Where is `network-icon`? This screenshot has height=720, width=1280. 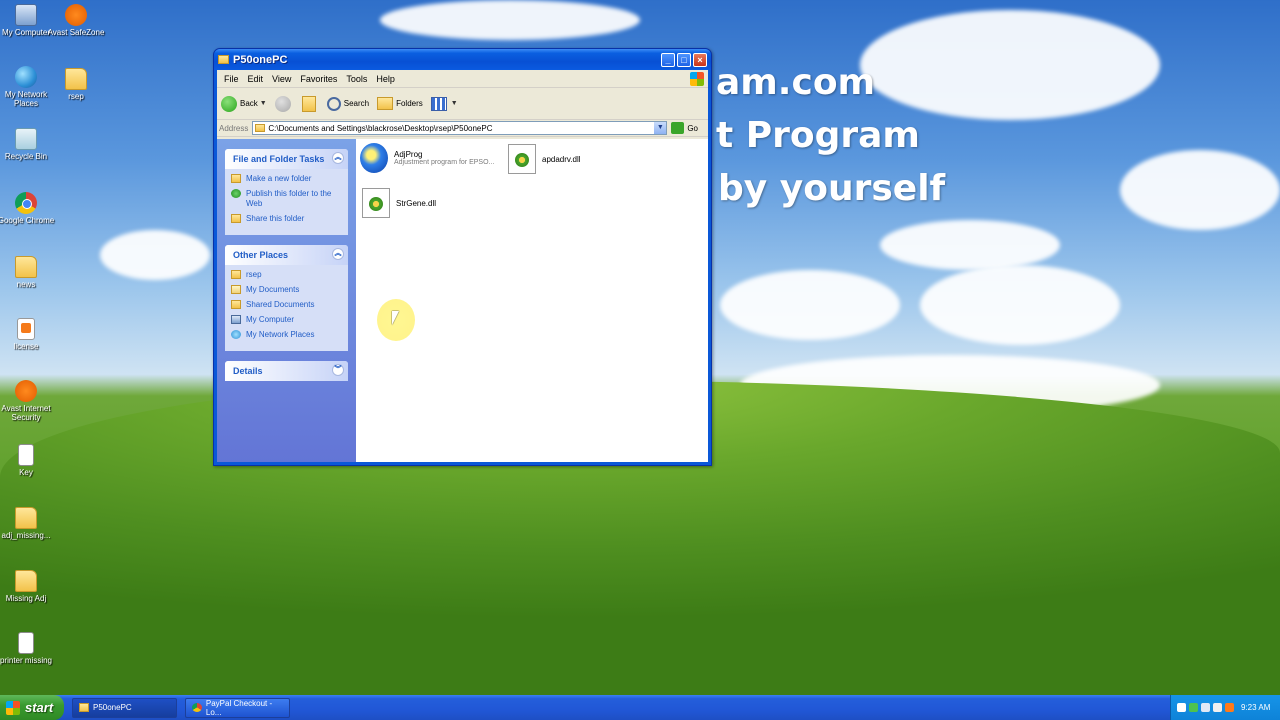 network-icon is located at coordinates (1193, 707).